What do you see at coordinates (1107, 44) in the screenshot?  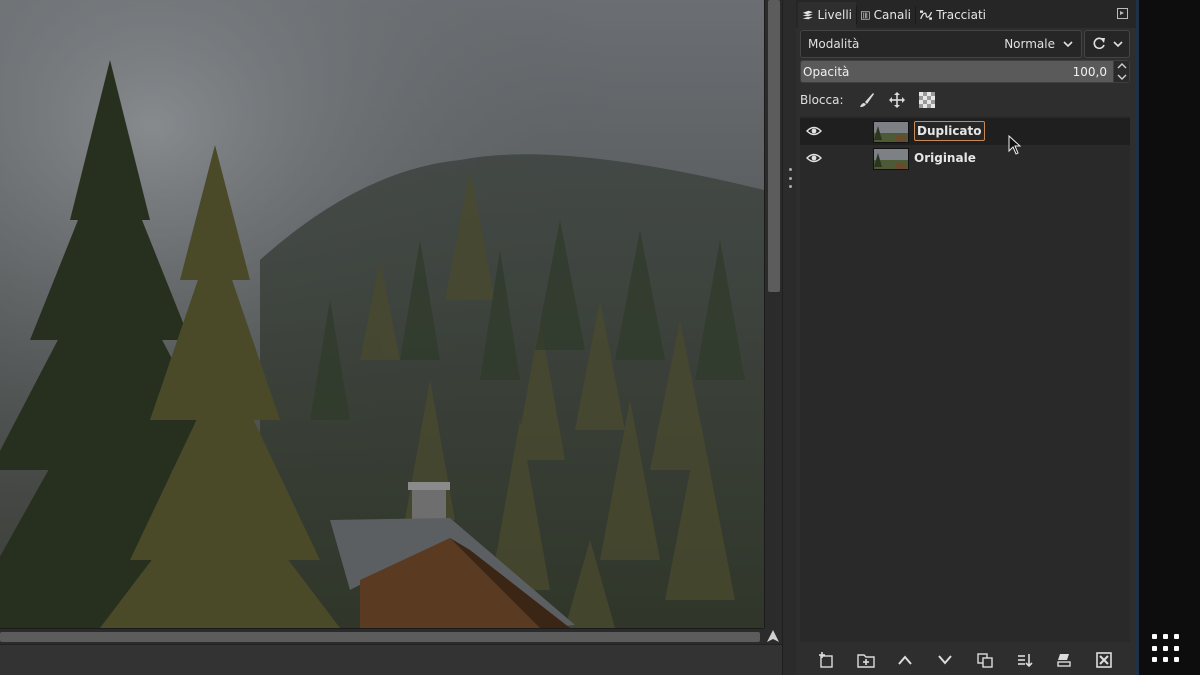 I see `composite-mode-select` at bounding box center [1107, 44].